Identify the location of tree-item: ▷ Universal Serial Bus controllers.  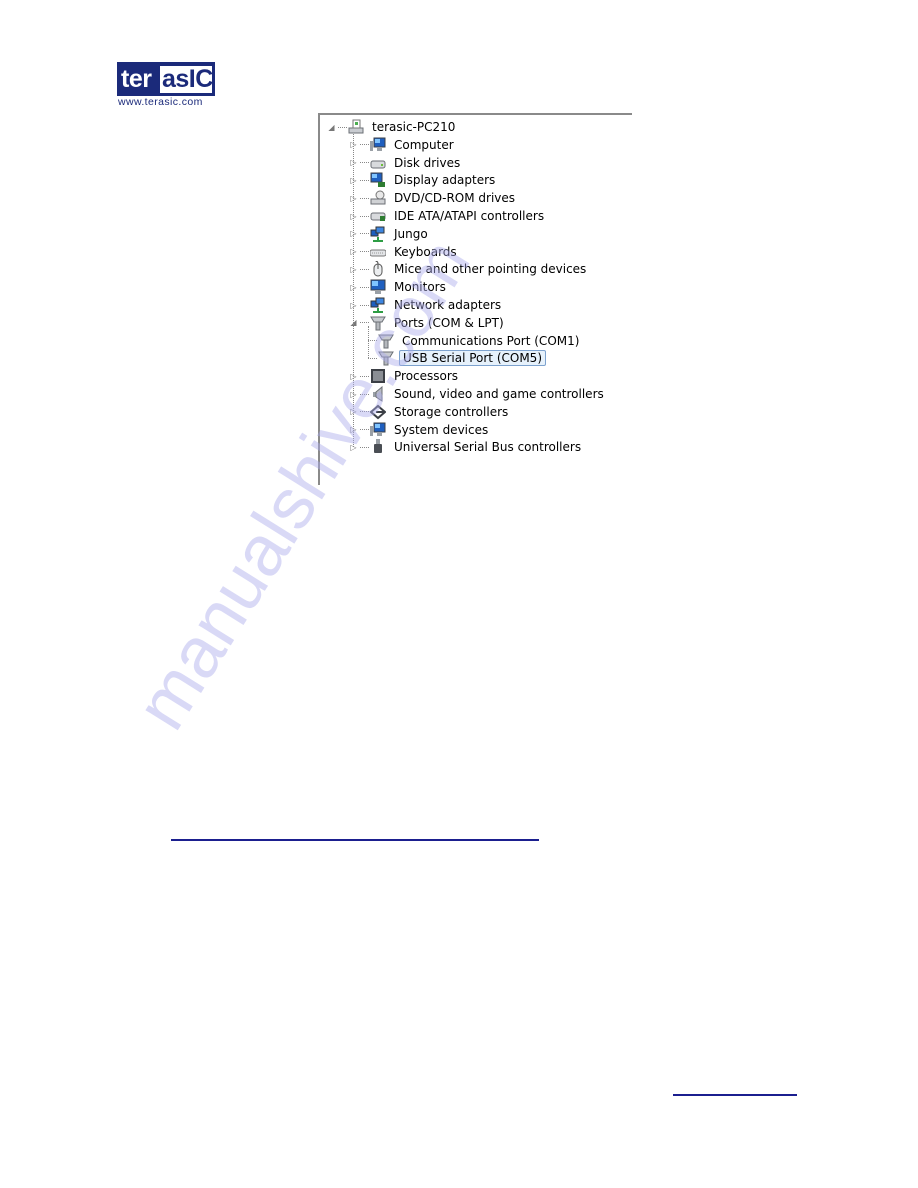
(466, 447).